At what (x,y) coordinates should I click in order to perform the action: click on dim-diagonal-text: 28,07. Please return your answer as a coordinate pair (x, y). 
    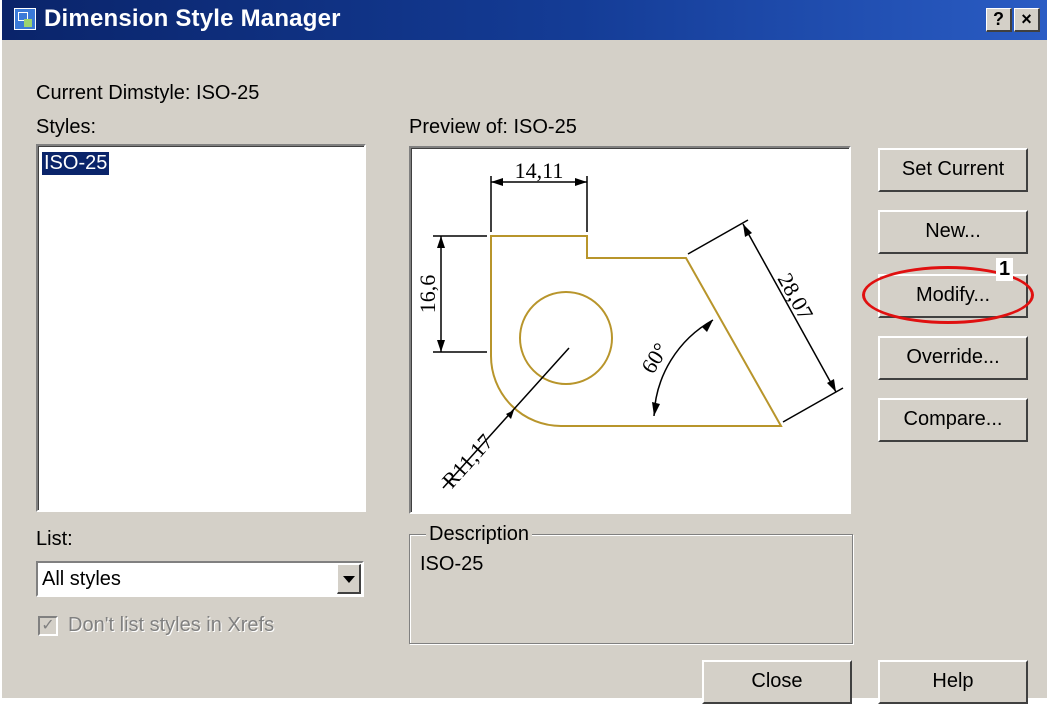
    Looking at the image, I should click on (796, 296).